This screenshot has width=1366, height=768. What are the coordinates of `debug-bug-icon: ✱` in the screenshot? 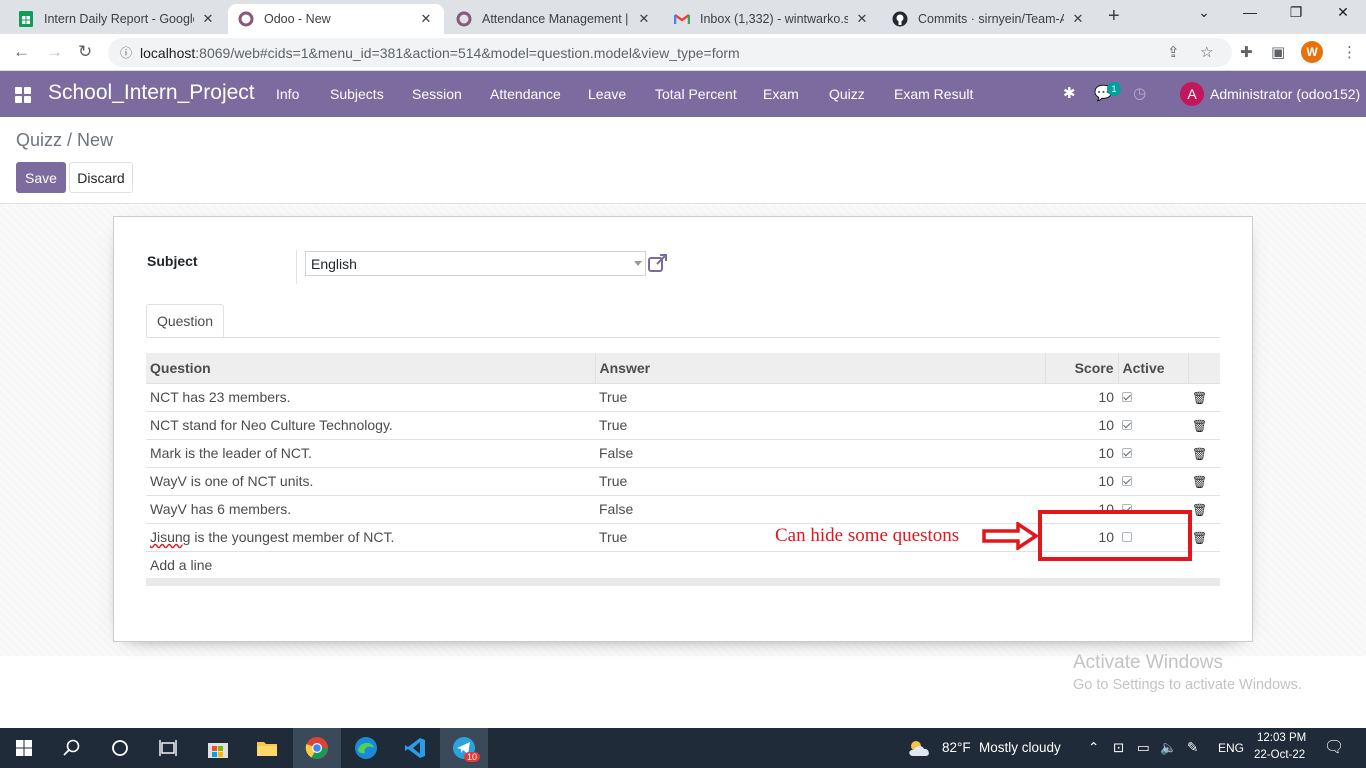 It's located at (1069, 93).